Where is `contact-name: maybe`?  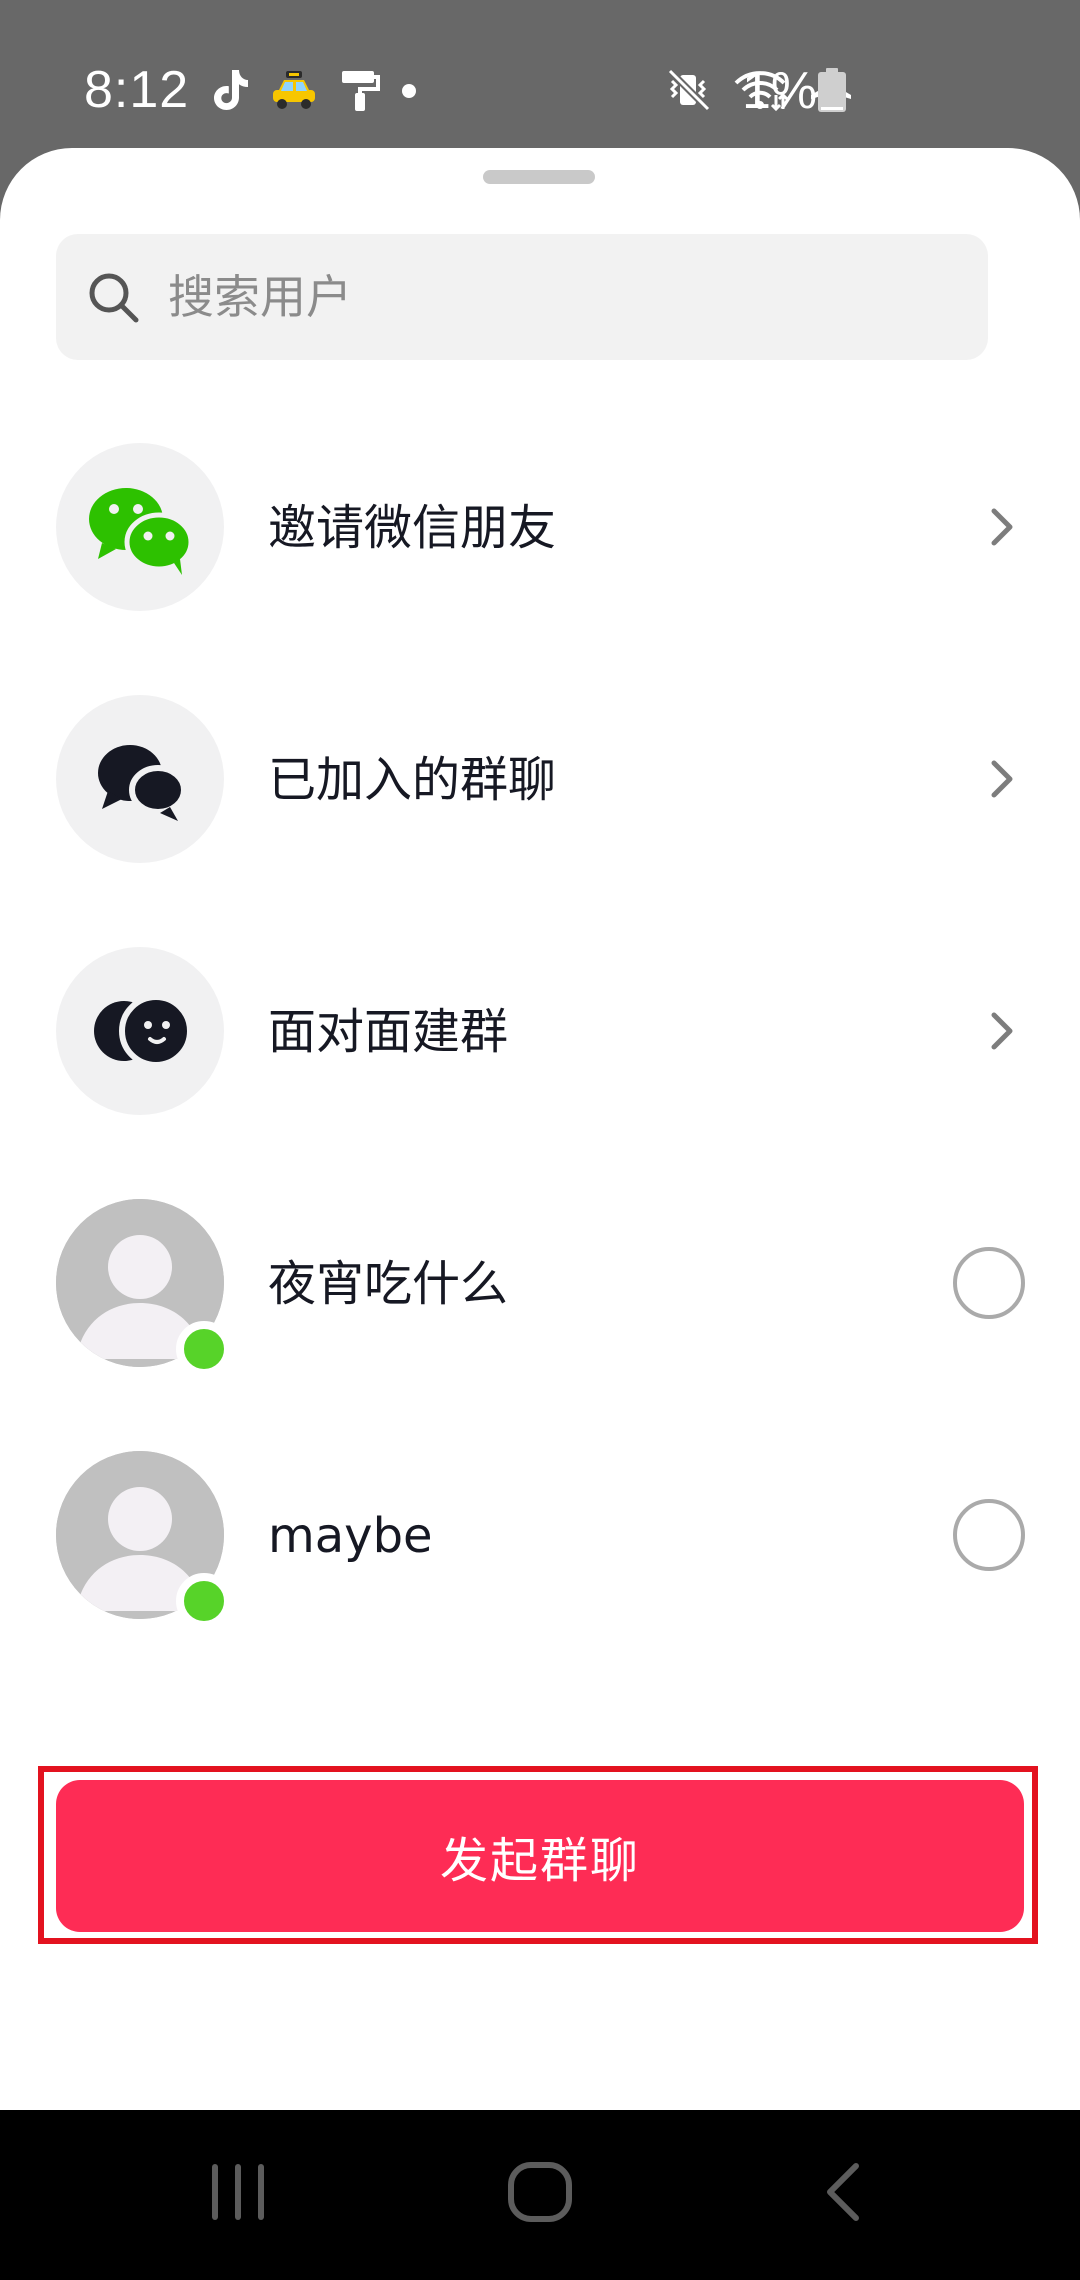 contact-name: maybe is located at coordinates (350, 1536).